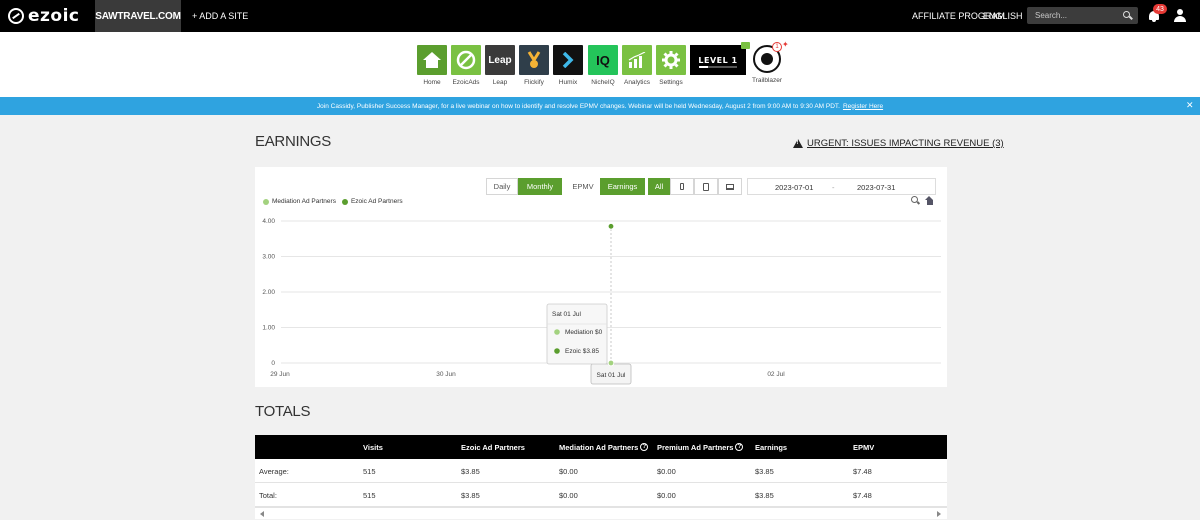 This screenshot has width=1200, height=520. What do you see at coordinates (534, 60) in the screenshot?
I see `flickify-icon` at bounding box center [534, 60].